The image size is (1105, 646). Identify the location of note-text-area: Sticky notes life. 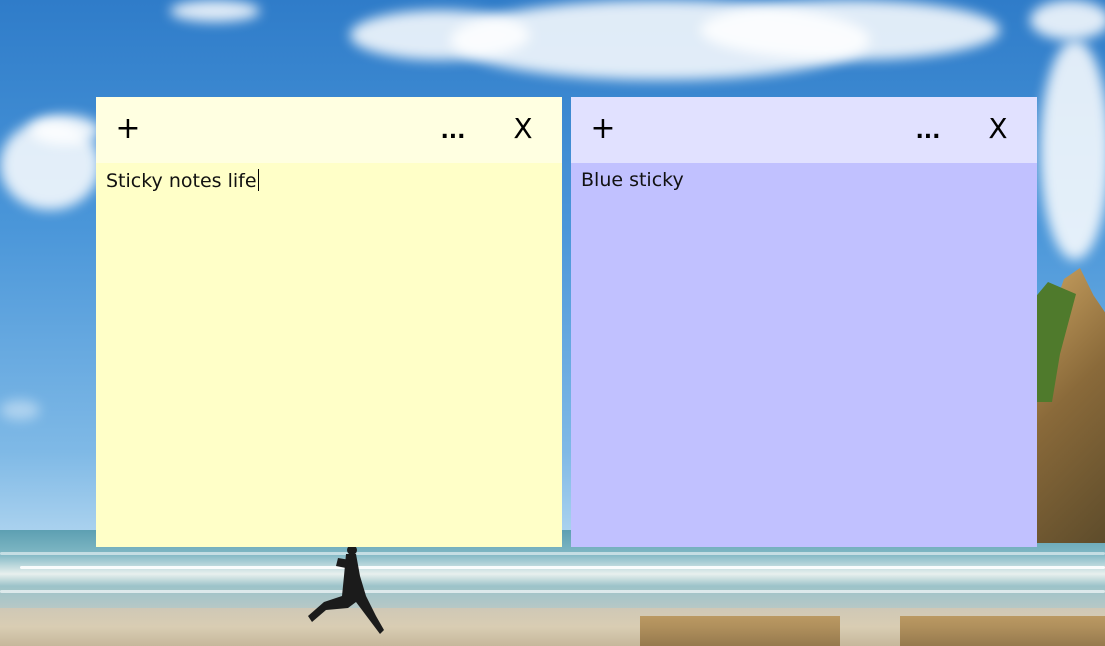
(182, 180).